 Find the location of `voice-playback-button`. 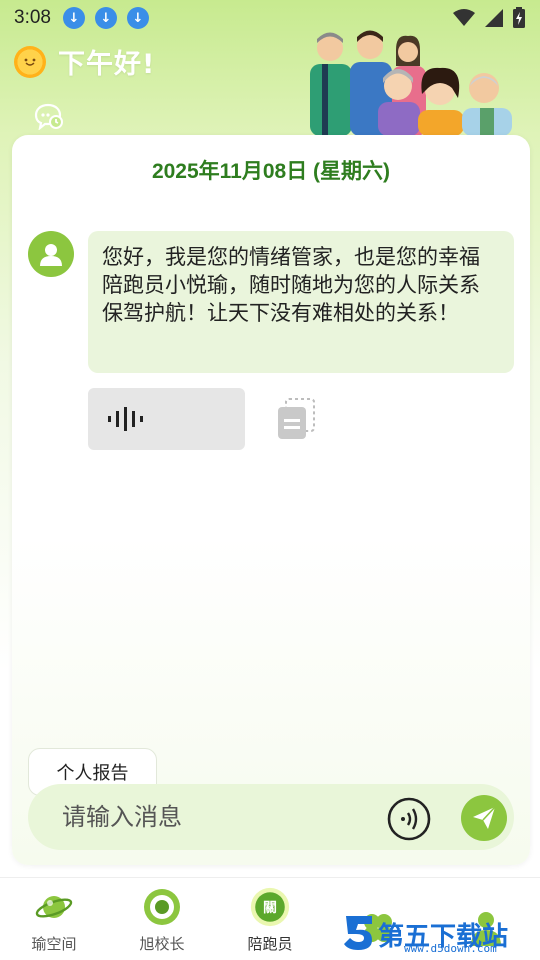

voice-playback-button is located at coordinates (166, 419).